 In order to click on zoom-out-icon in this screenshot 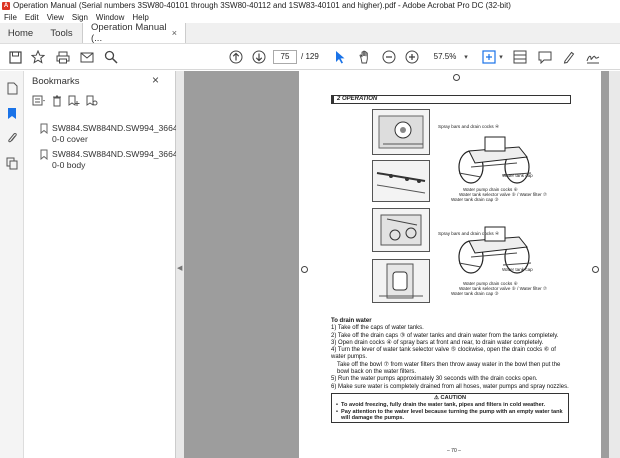, I will do `click(389, 57)`.